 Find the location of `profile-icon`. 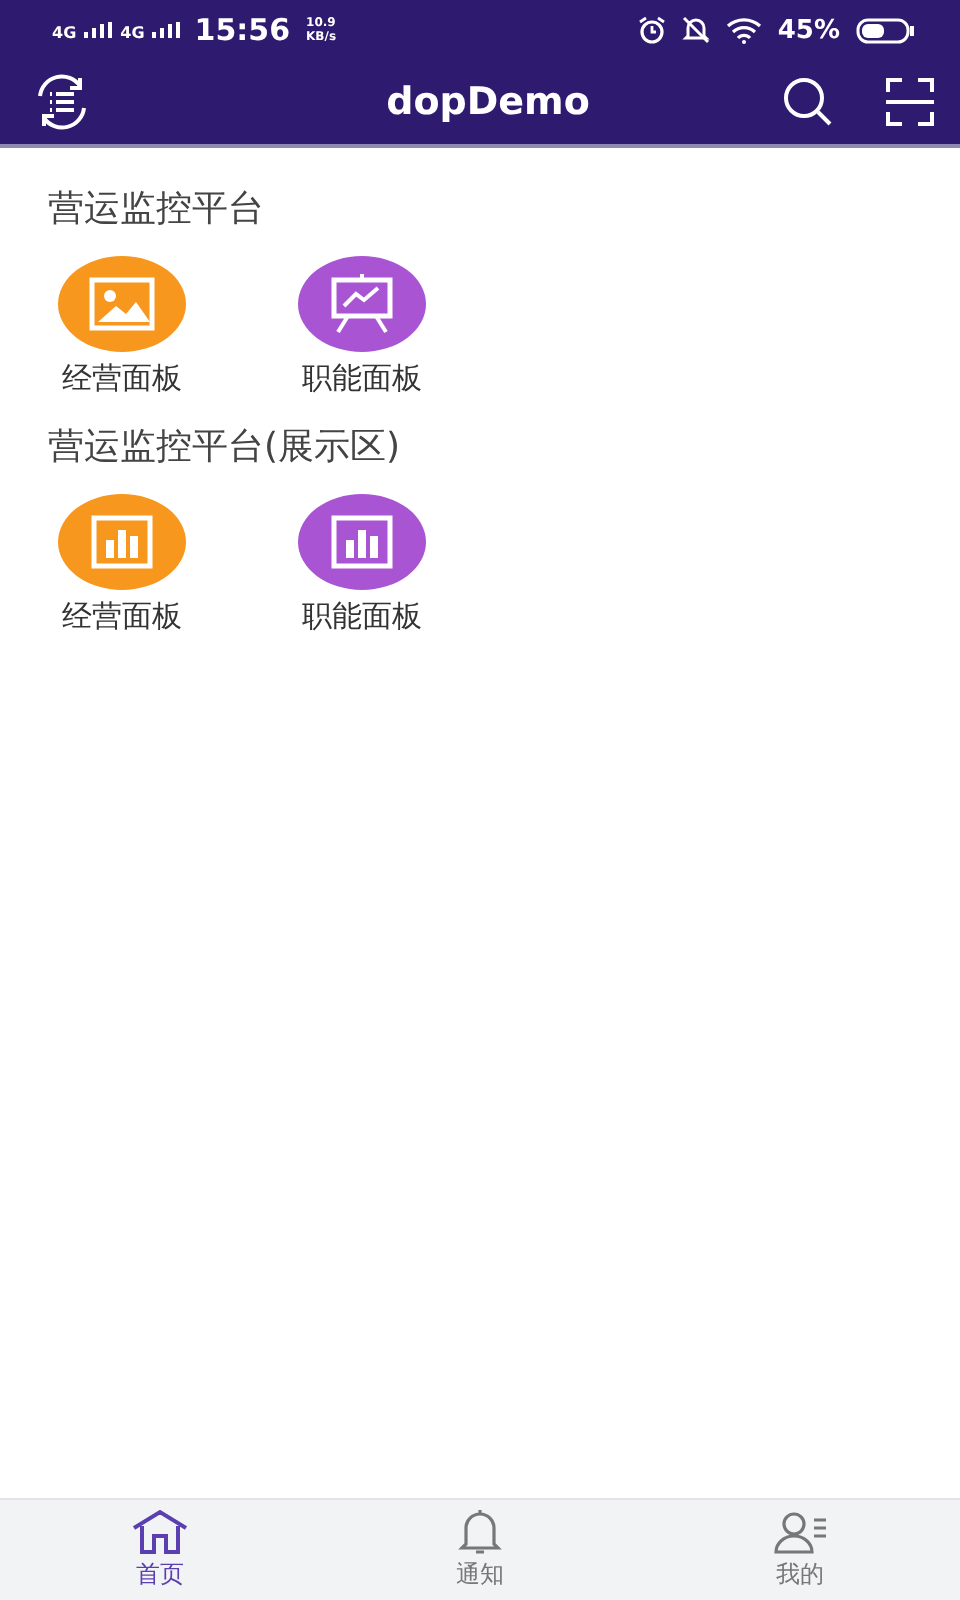

profile-icon is located at coordinates (800, 1532).